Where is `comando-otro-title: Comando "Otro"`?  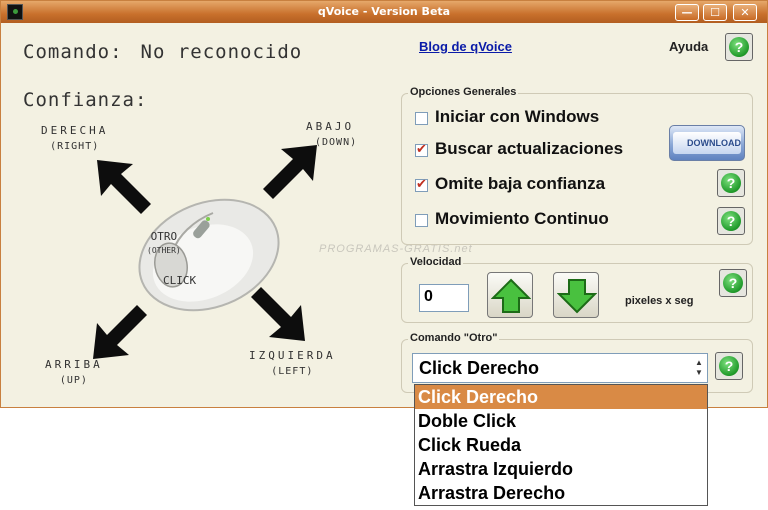 comando-otro-title: Comando "Otro" is located at coordinates (454, 338).